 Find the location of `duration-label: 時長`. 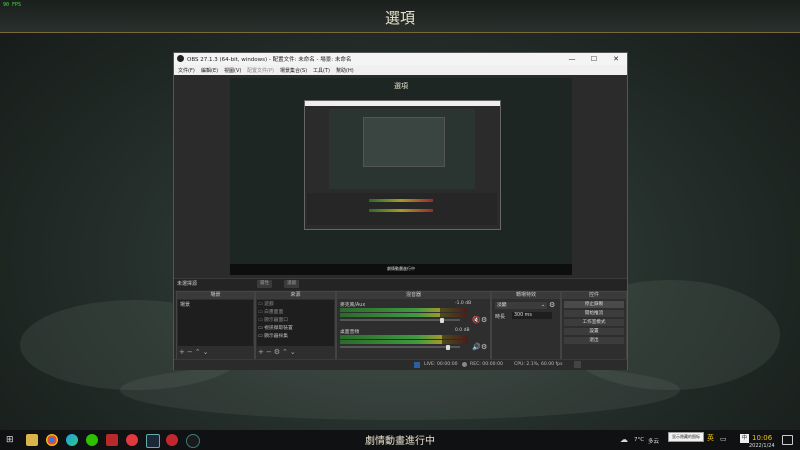

duration-label: 時長 is located at coordinates (500, 317).